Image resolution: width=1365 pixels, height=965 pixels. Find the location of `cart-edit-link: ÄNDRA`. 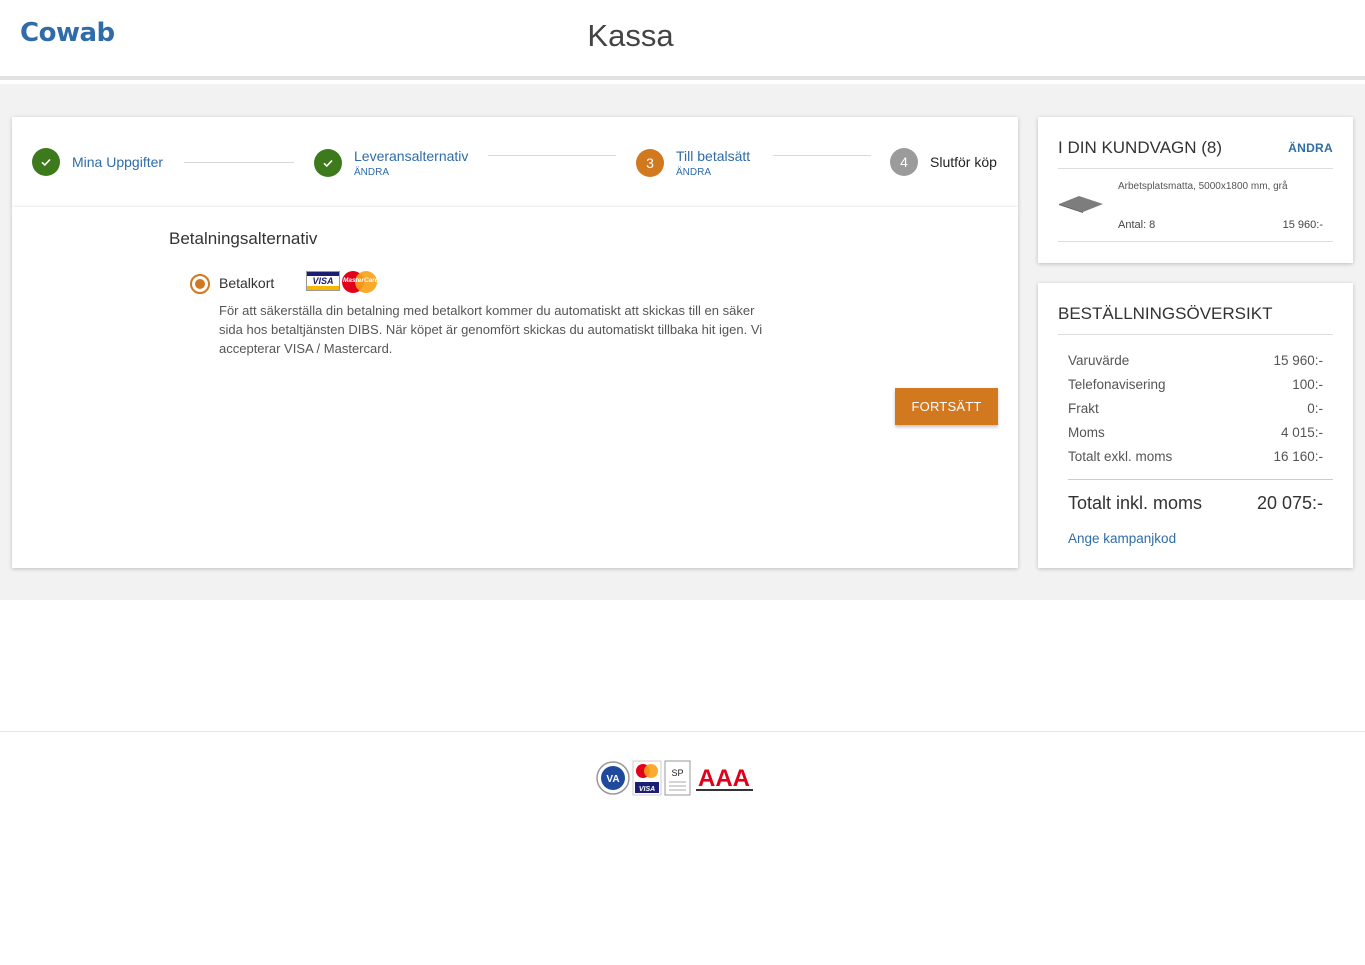

cart-edit-link: ÄNDRA is located at coordinates (1310, 148).